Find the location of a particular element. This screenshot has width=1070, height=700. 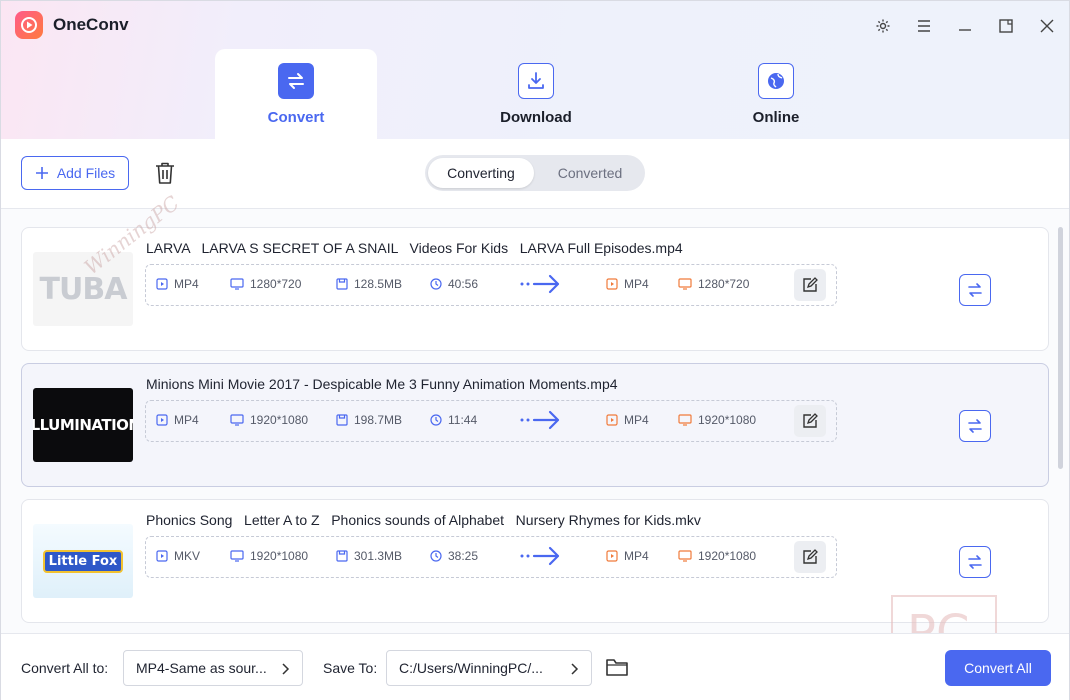

convert-all-button: Convert All is located at coordinates (998, 668).